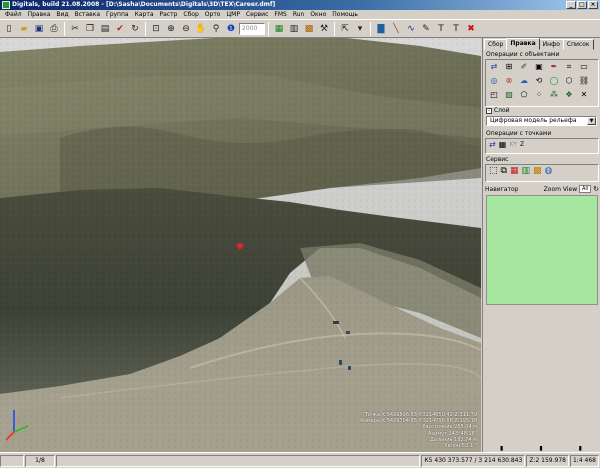 The width and height of the screenshot is (600, 468). Describe the element at coordinates (569, 80) in the screenshot. I see `polygon-icon: ⬡` at that location.